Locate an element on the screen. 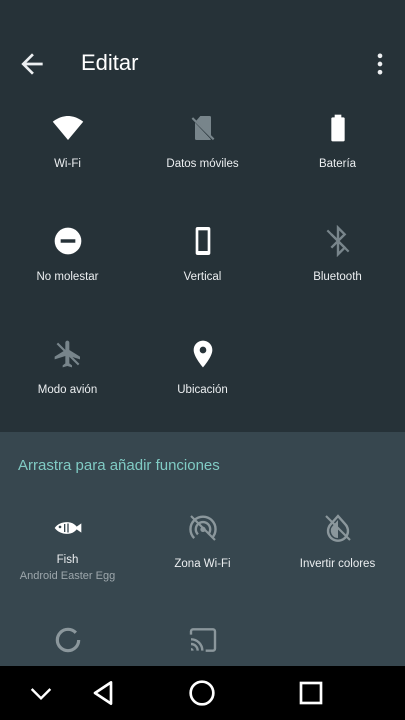 This screenshot has width=405, height=720. tile-hotspot: Zona Wi-Fi is located at coordinates (202, 541).